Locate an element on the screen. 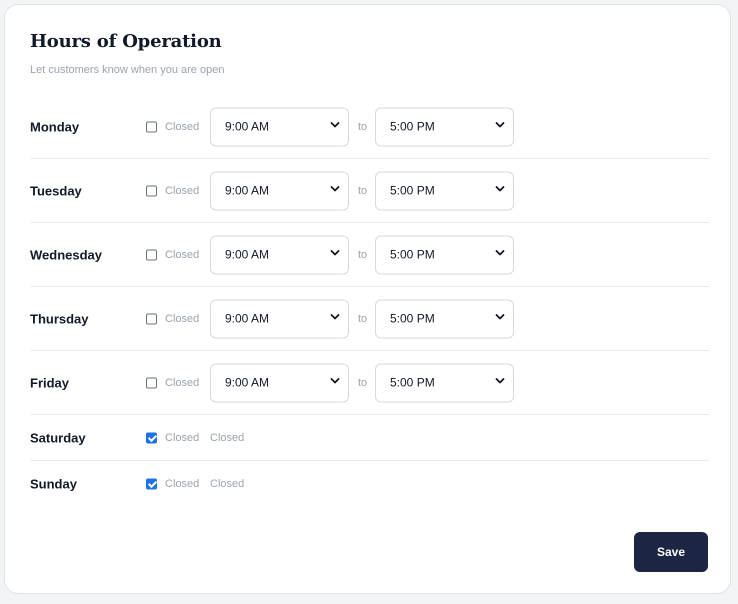 The width and height of the screenshot is (738, 604). page-subtitle: Let customers know when you are open is located at coordinates (127, 70).